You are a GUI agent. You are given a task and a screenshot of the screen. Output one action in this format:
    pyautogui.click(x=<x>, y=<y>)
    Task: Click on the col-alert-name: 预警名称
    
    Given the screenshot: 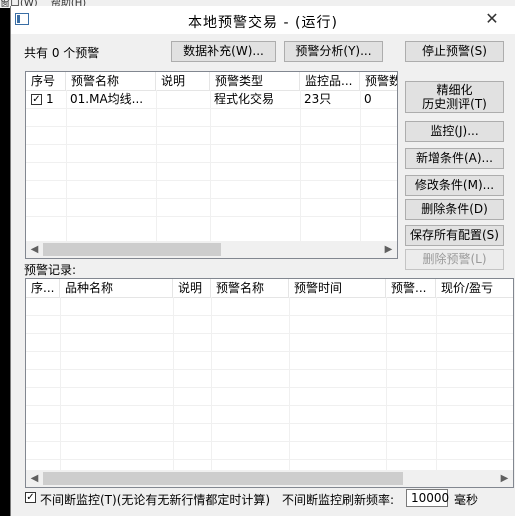 What is the action you would take?
    pyautogui.click(x=111, y=81)
    